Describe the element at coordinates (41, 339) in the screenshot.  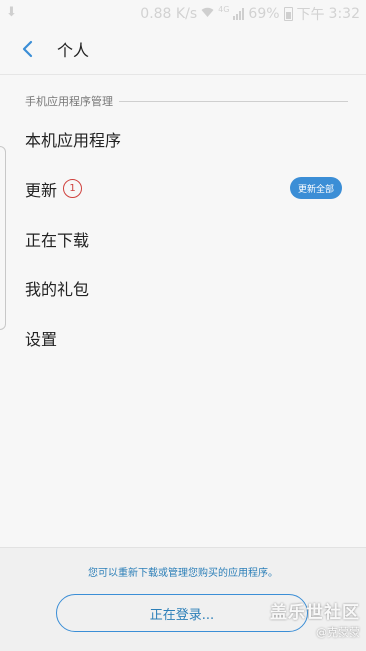
I see `menu-item-label: 设置` at that location.